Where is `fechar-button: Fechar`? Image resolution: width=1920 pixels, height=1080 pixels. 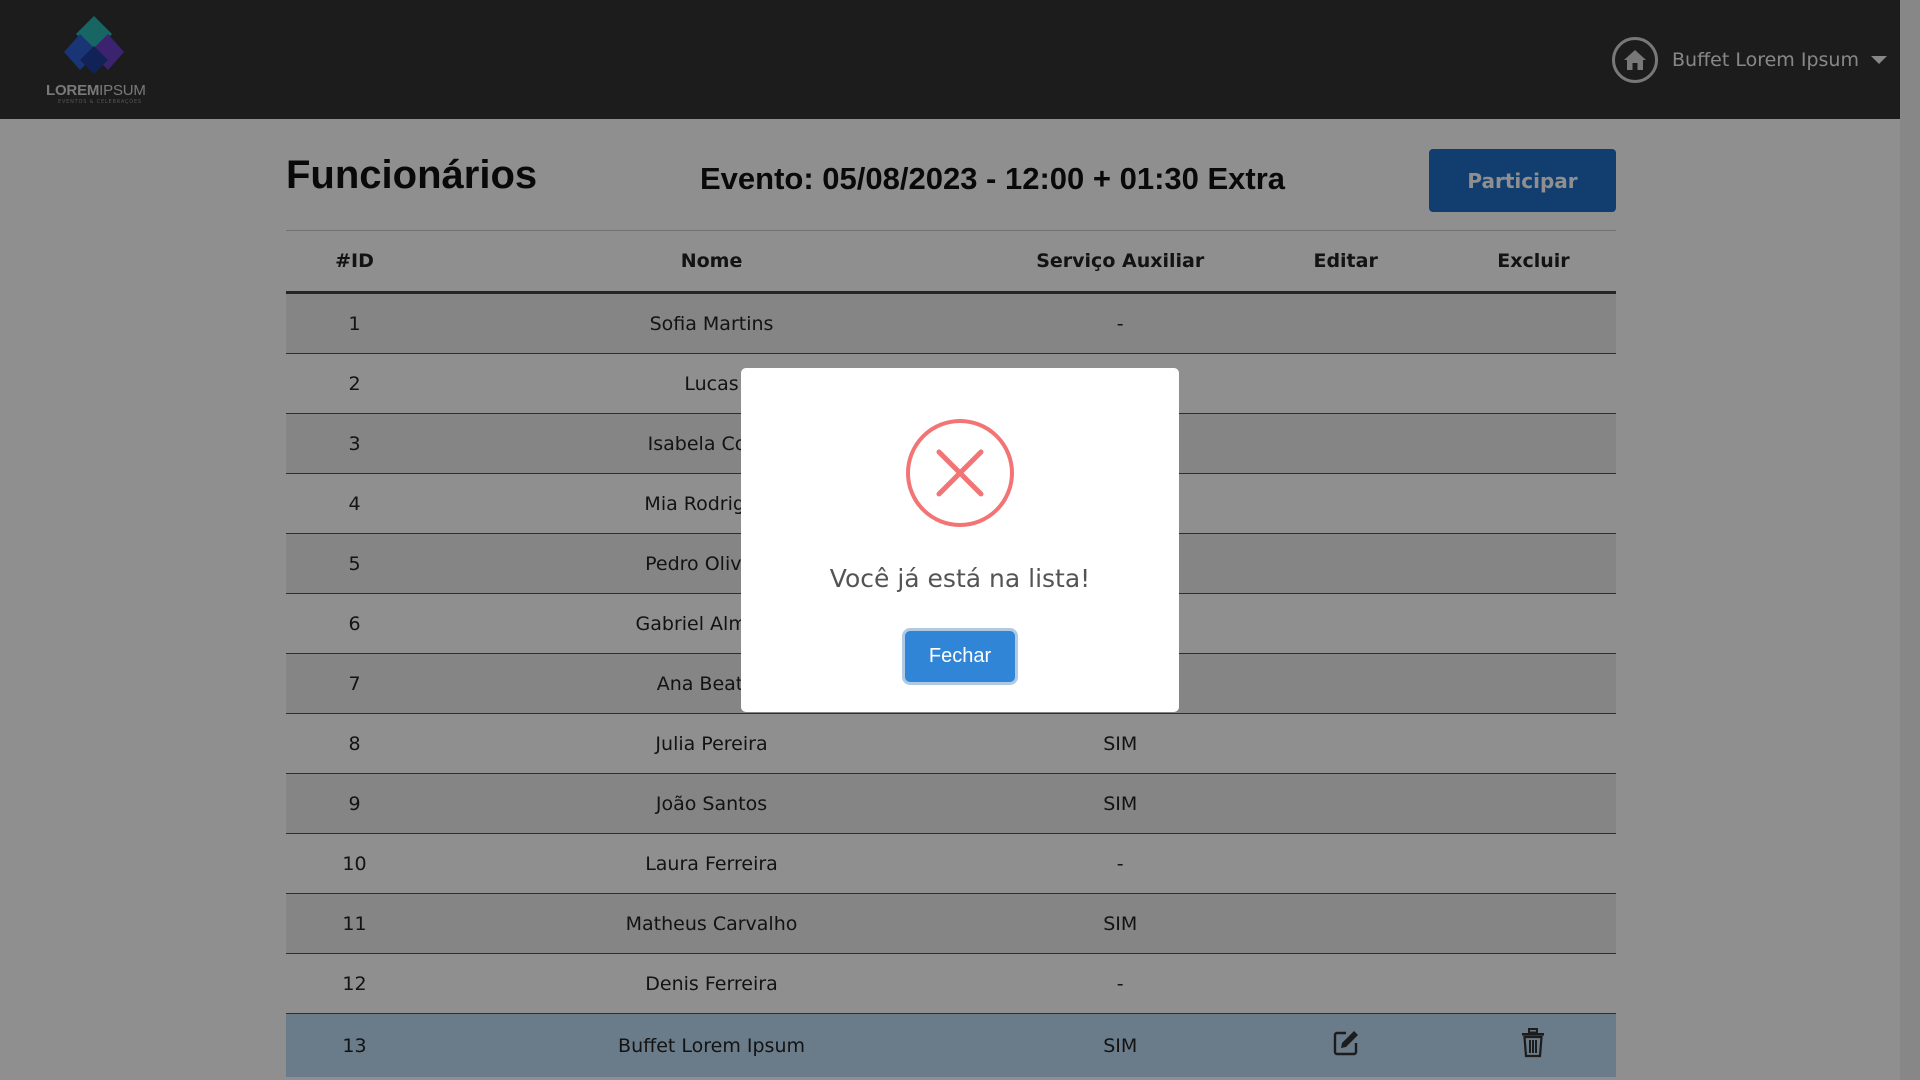
fechar-button: Fechar is located at coordinates (960, 656).